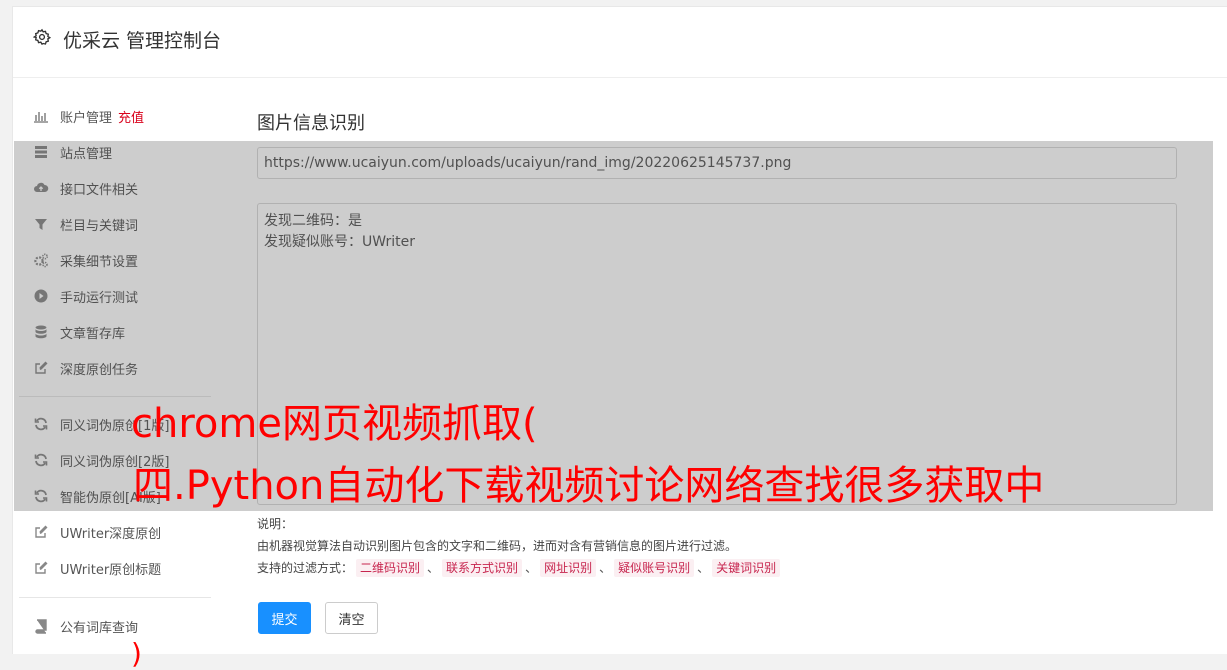 This screenshot has height=670, width=1227. I want to click on bar-chart-icon, so click(41, 116).